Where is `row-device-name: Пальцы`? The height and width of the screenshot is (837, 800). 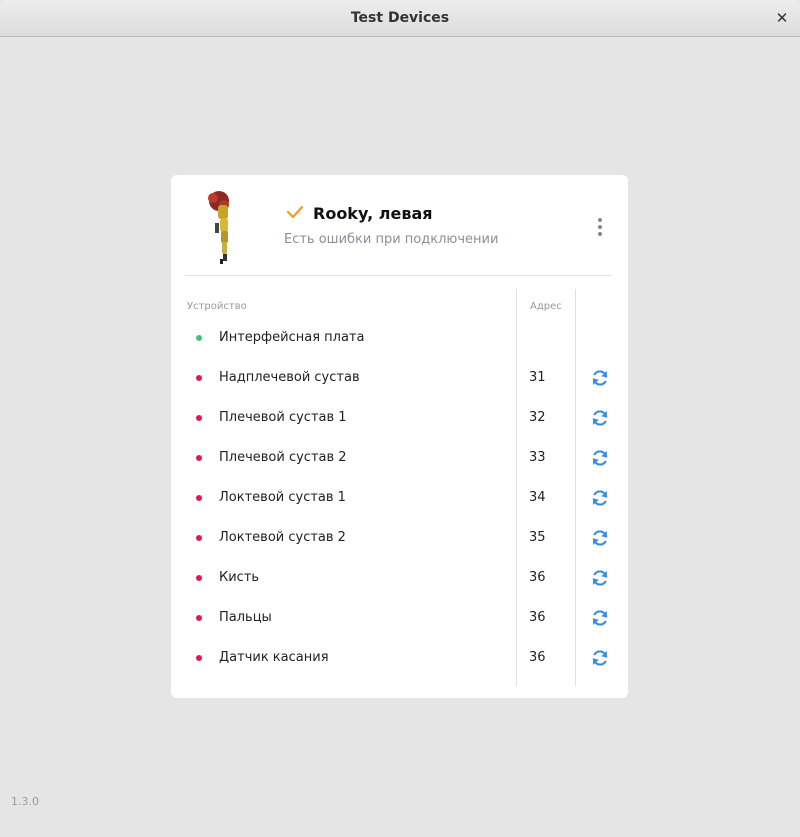
row-device-name: Пальцы is located at coordinates (245, 617).